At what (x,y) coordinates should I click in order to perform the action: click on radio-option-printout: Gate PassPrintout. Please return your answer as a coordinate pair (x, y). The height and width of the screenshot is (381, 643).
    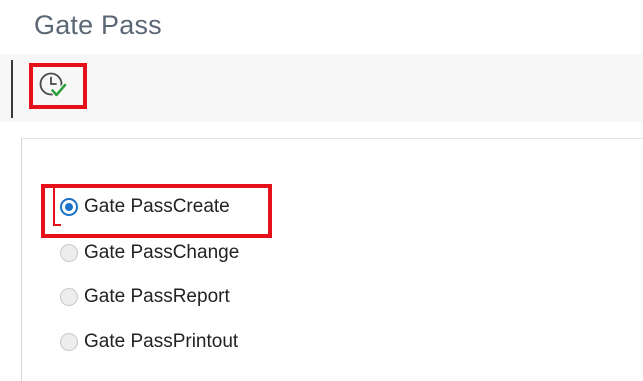
    Looking at the image, I should click on (149, 342).